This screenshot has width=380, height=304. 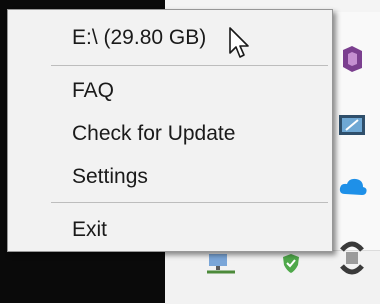 I want to click on generic-app-icon, so click(x=353, y=59).